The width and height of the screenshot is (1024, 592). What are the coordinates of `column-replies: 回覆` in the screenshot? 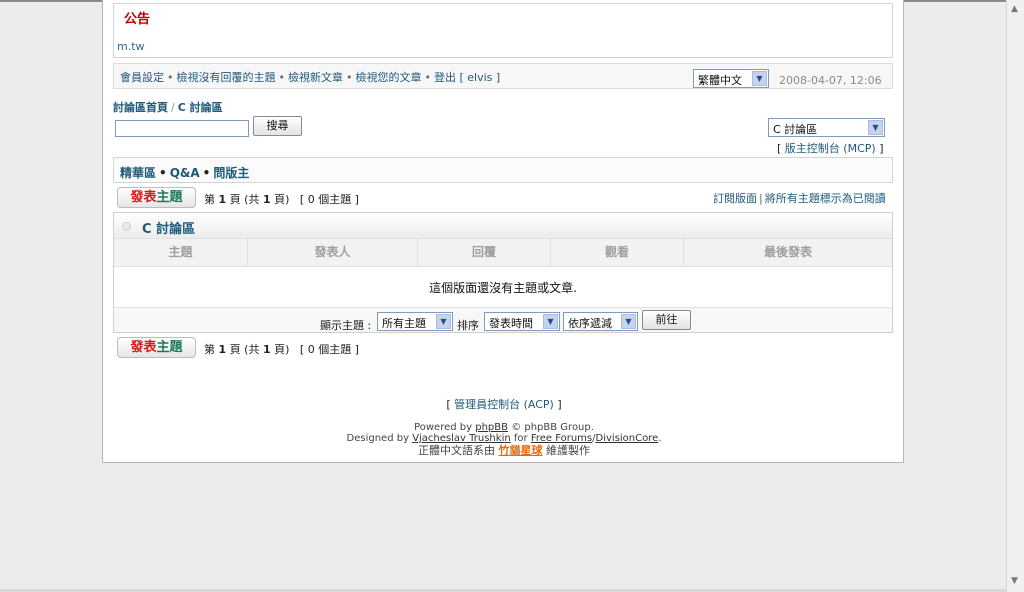 It's located at (484, 253).